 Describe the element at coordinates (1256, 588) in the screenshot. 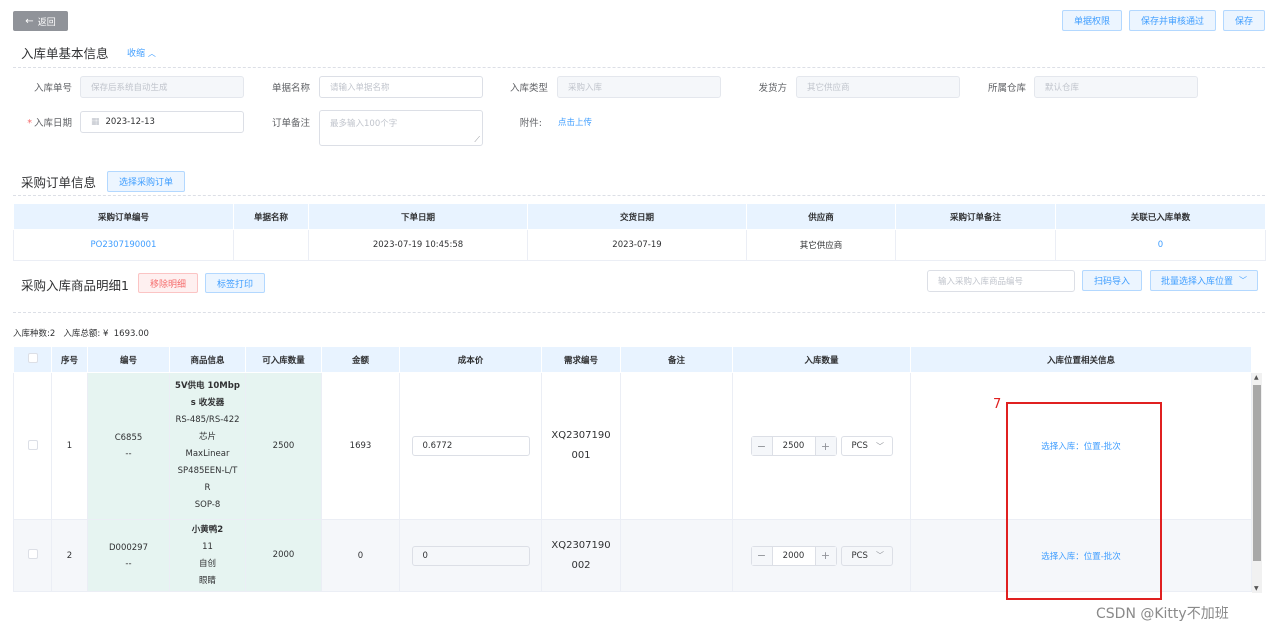

I see `scroll-down-icon: ▼` at that location.